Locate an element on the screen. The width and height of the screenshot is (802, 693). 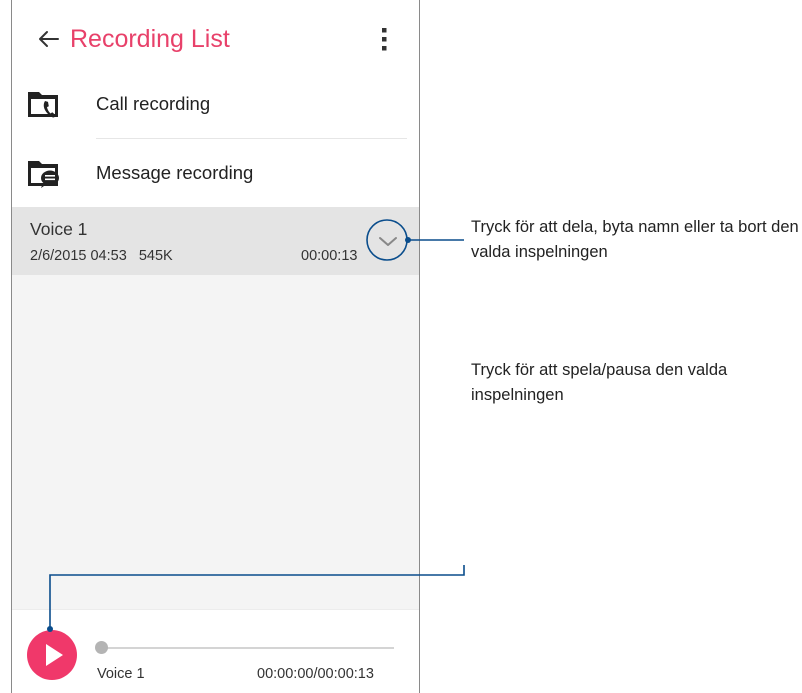
page-title: Recording List is located at coordinates (150, 39).